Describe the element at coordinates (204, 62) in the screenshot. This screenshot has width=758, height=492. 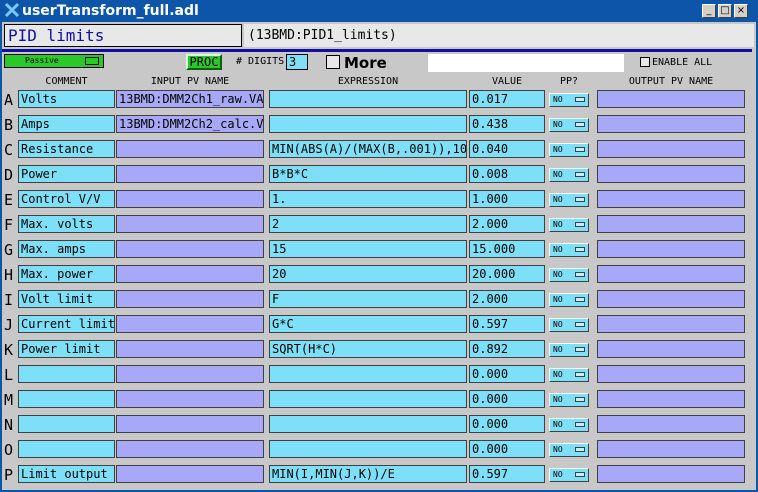
I see `proc-button: PROC` at that location.